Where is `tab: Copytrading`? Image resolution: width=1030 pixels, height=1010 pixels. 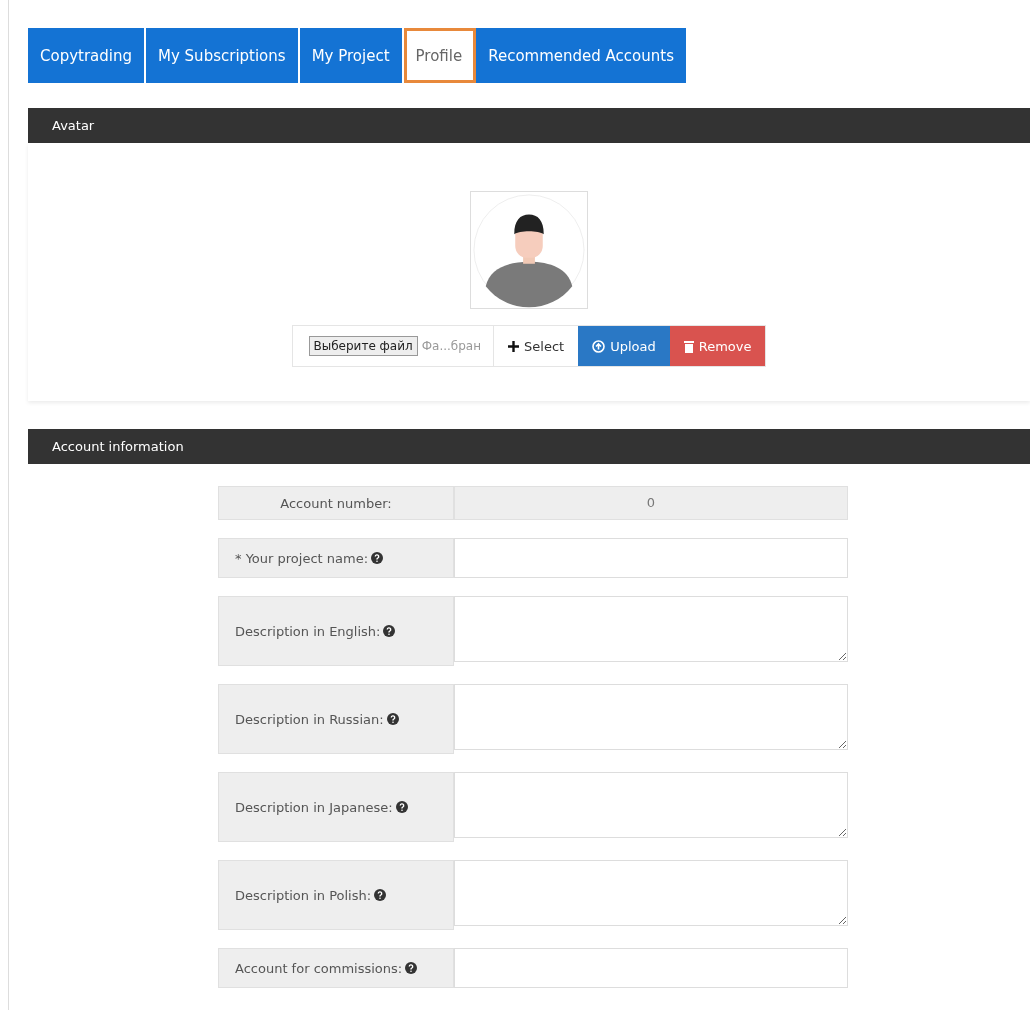 tab: Copytrading is located at coordinates (87, 55).